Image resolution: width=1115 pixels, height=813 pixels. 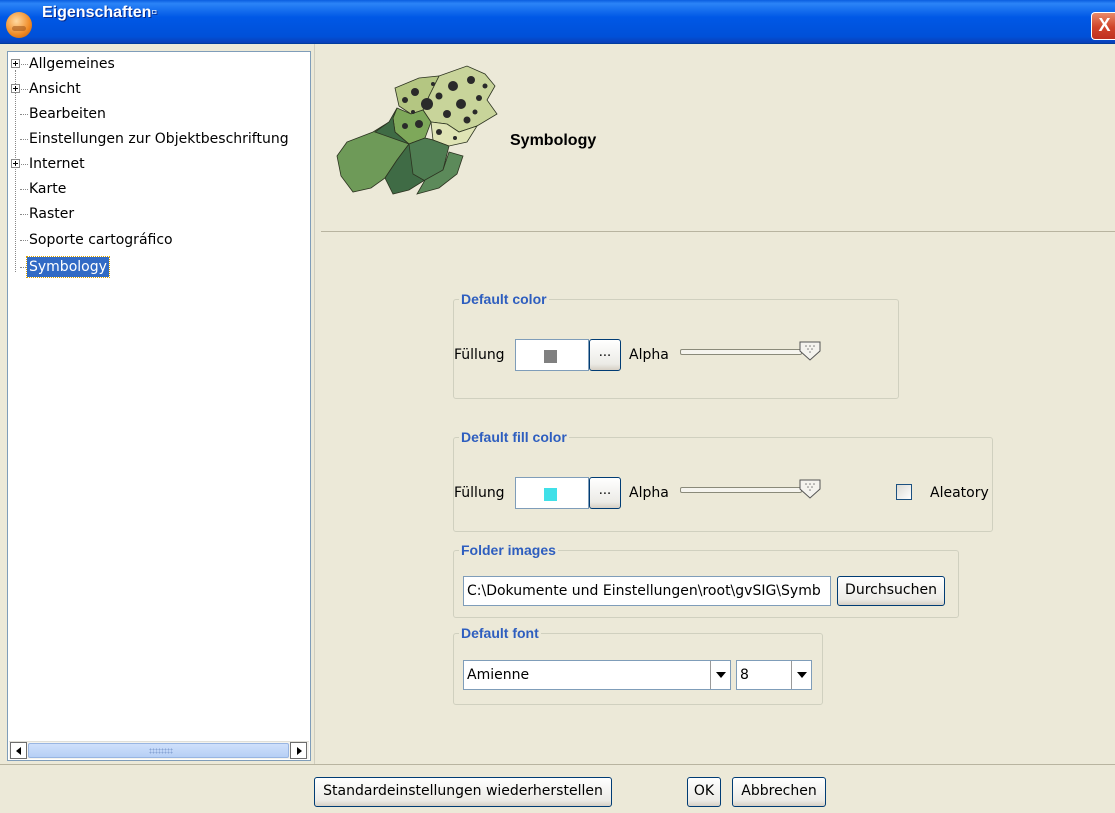 I want to click on font-name-value: Amienne, so click(x=498, y=675).